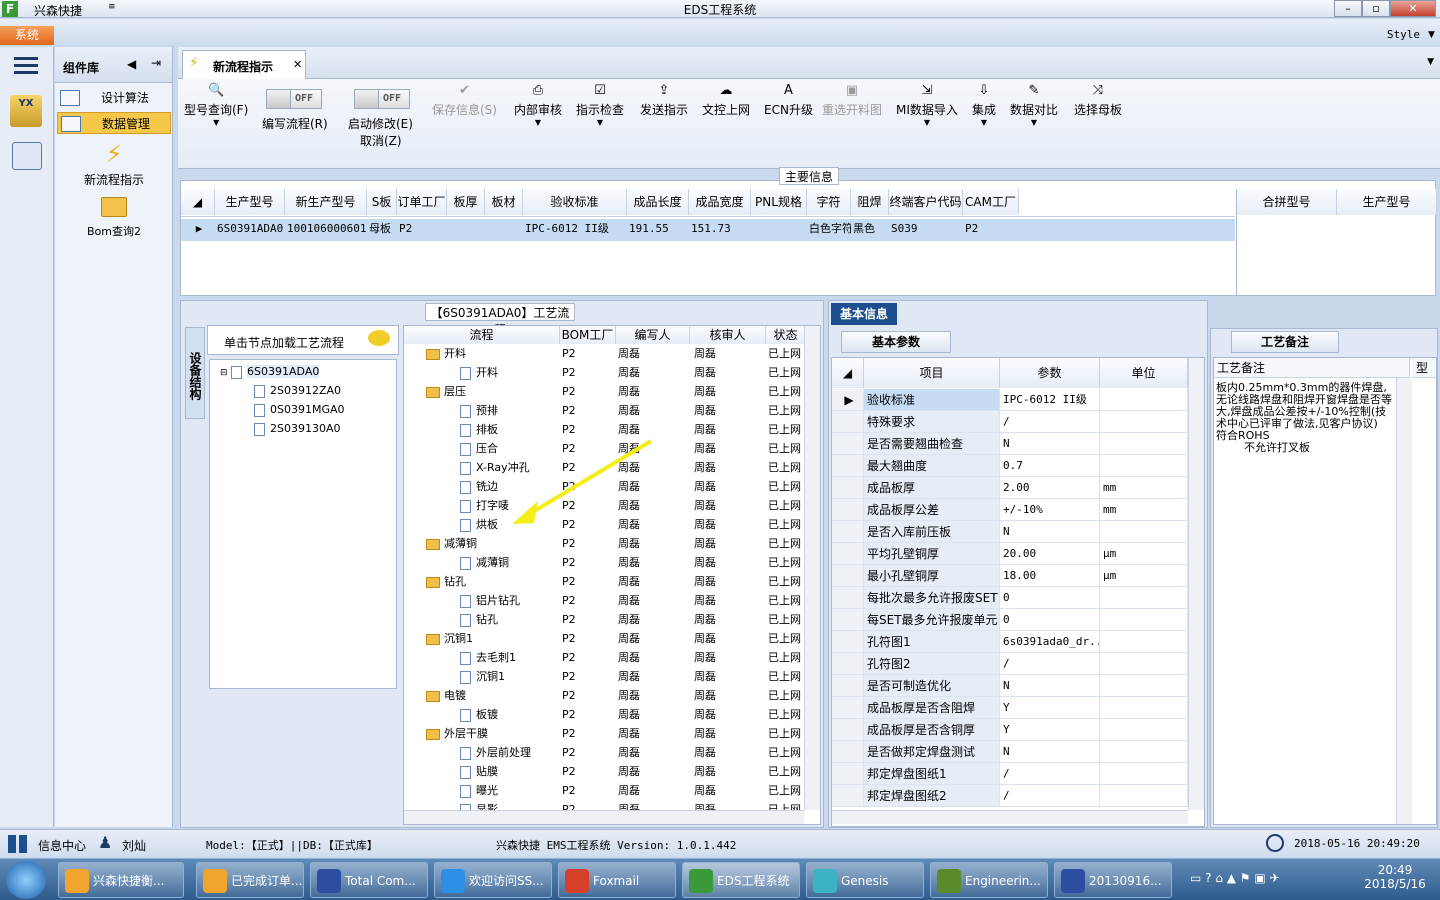  What do you see at coordinates (575, 229) in the screenshot?
I see `main-info-cell: IPC-6012 II级` at bounding box center [575, 229].